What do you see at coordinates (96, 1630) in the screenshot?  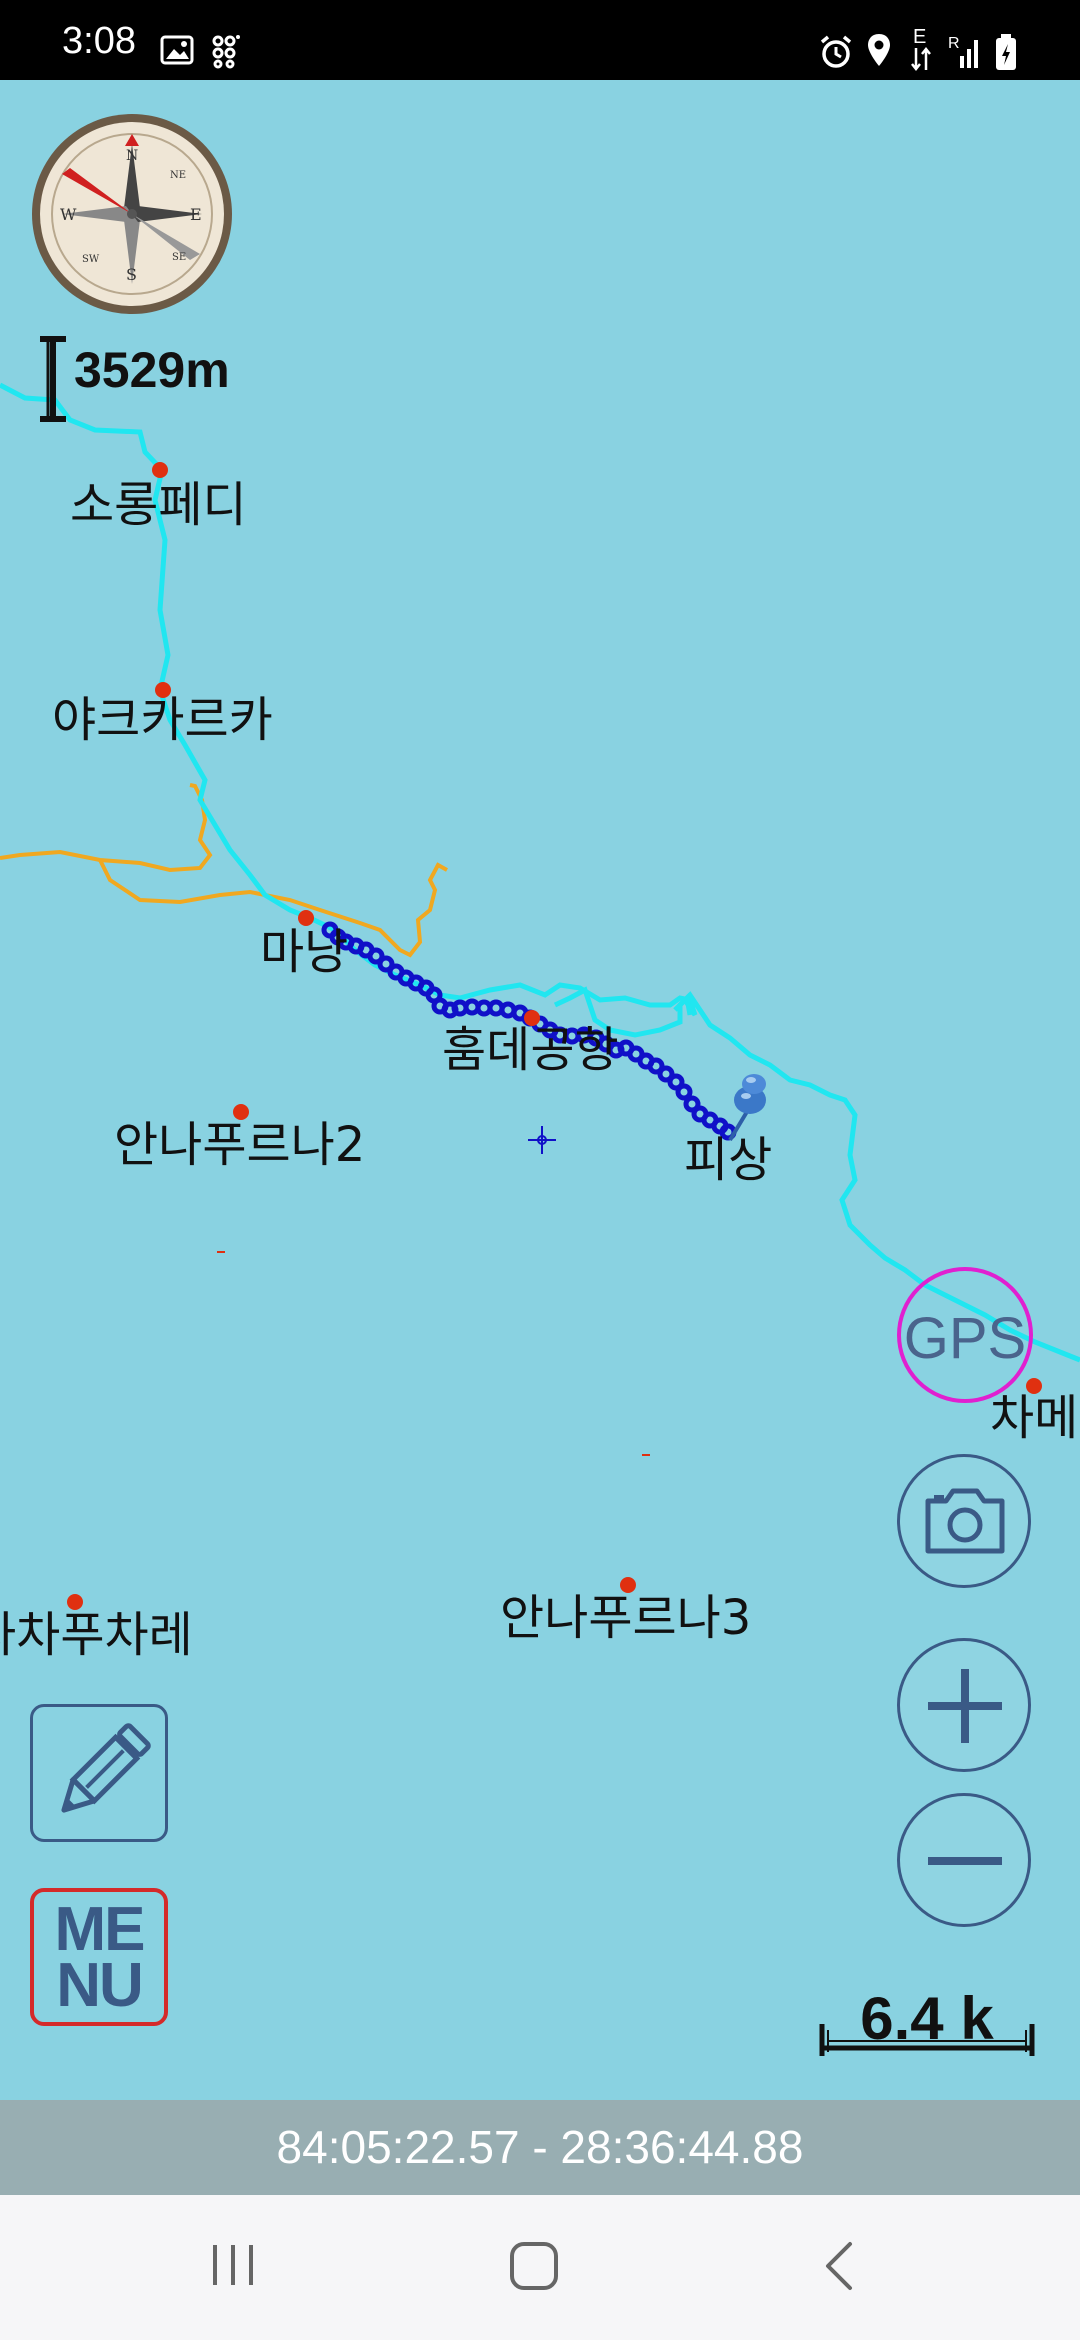 I see `place-label-tachaputsare: 타차푸차레` at bounding box center [96, 1630].